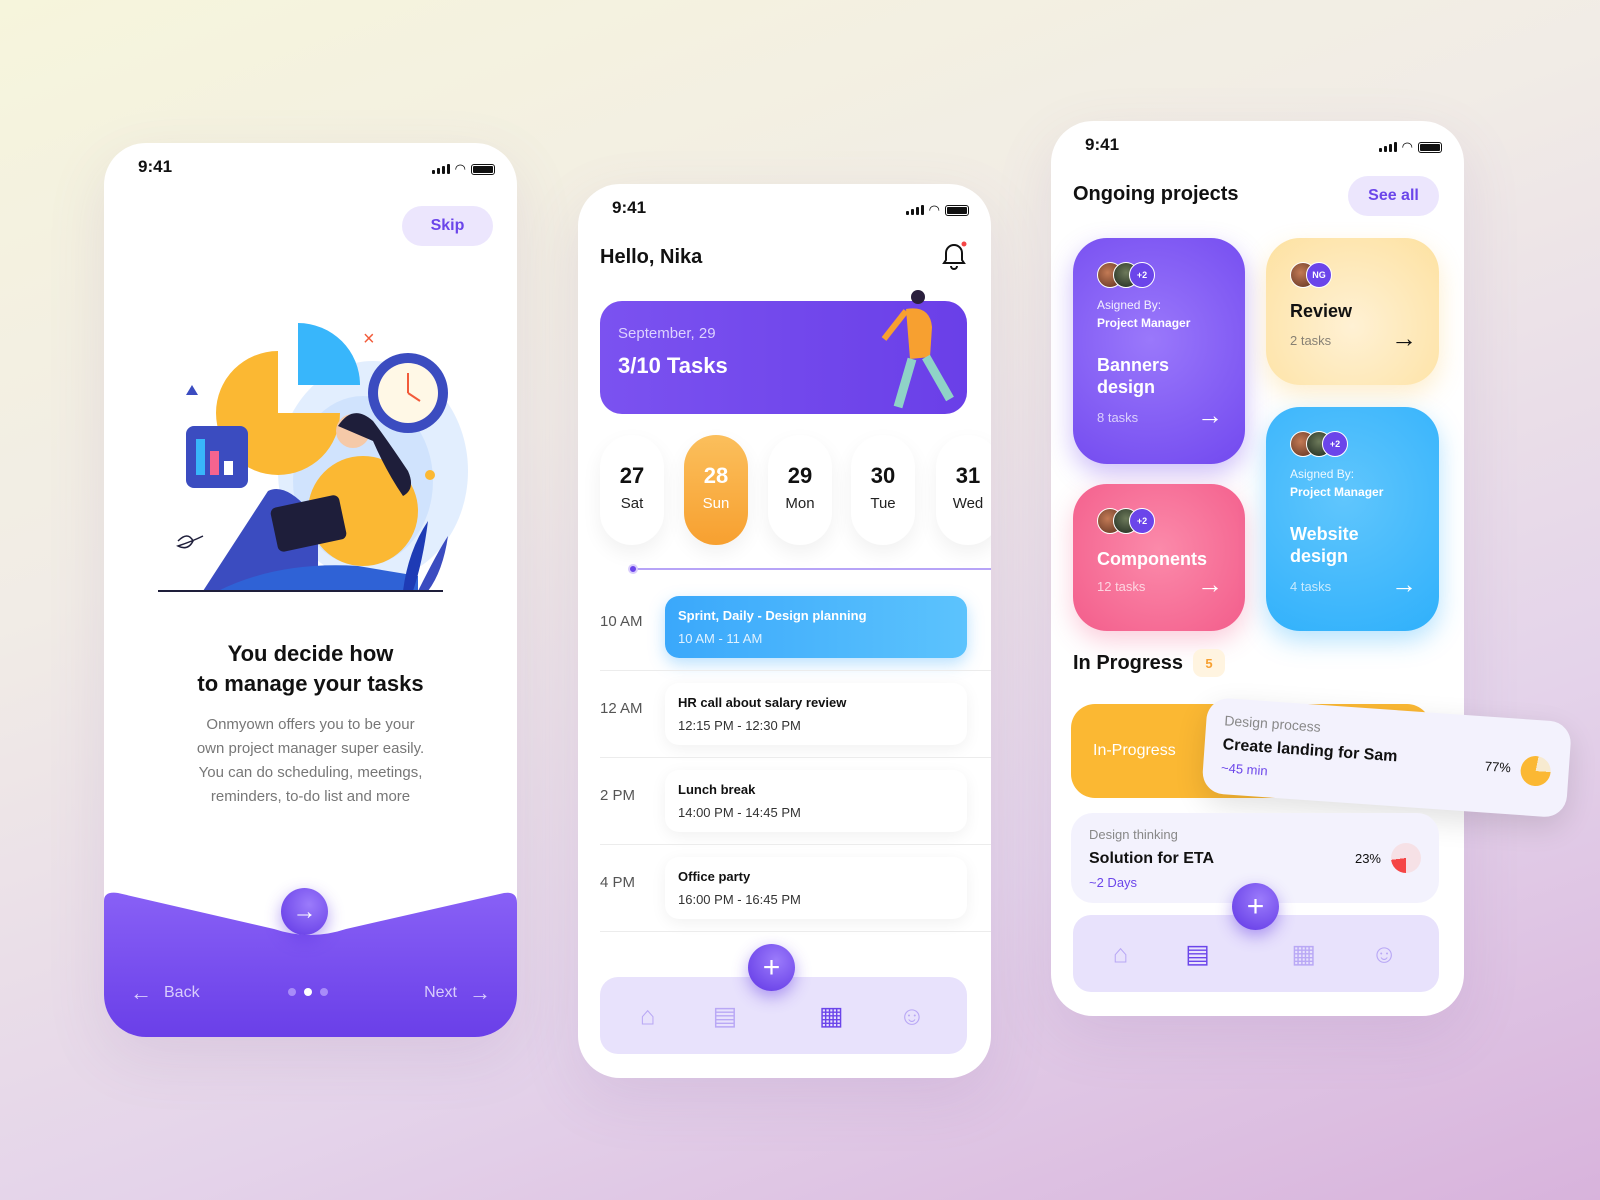  I want to click on back-button: ← Back, so click(165, 993).